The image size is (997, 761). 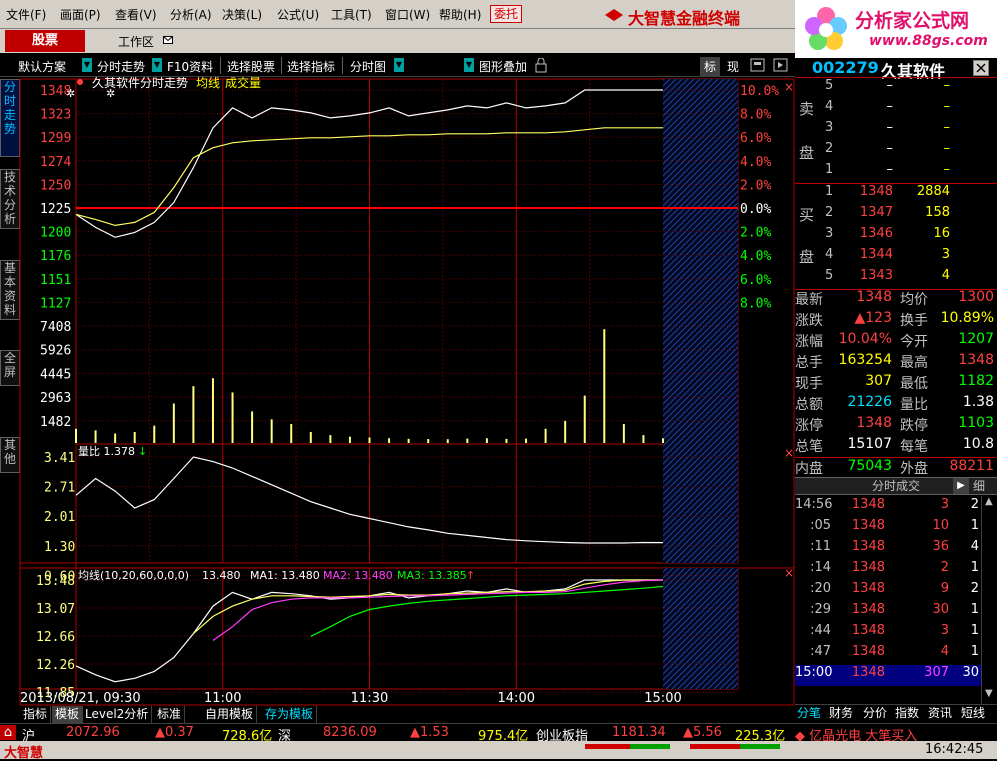 What do you see at coordinates (506, 14) in the screenshot?
I see `order-button: 委托` at bounding box center [506, 14].